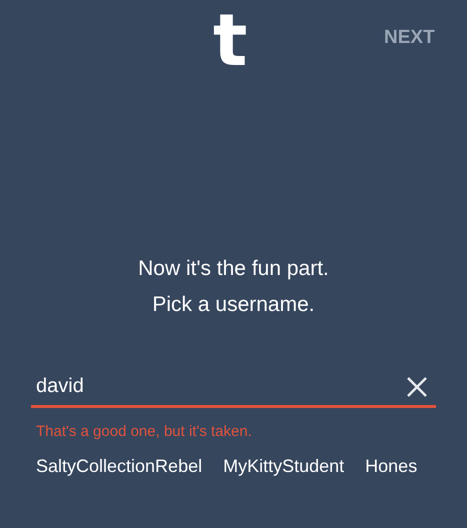 This screenshot has width=467, height=528. I want to click on username-suggestion: SaltyCollectionRebel, so click(119, 466).